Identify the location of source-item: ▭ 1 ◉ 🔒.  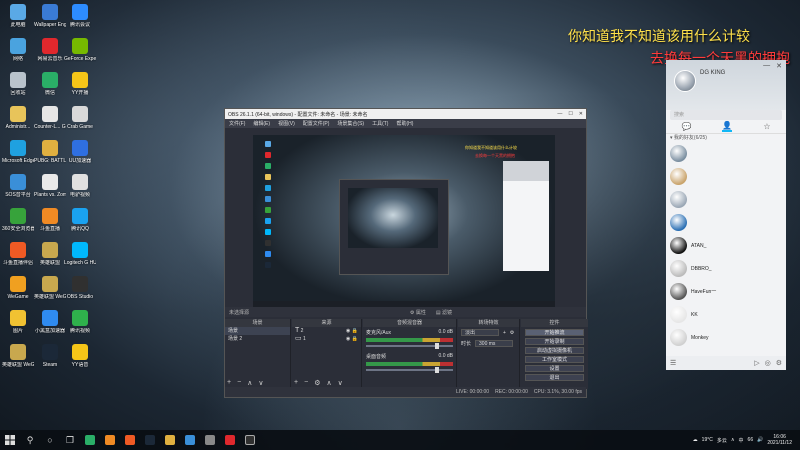
(326, 339).